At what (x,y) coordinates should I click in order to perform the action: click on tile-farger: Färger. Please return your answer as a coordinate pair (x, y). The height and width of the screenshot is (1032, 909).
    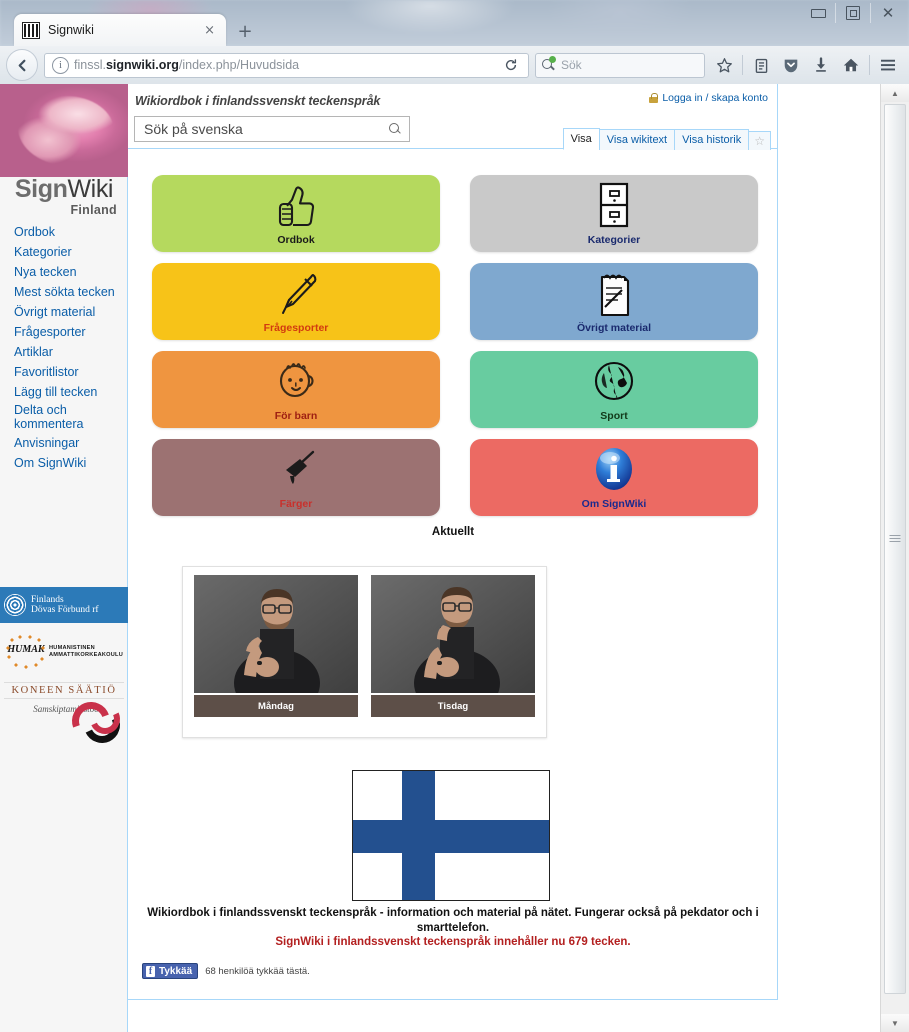
    Looking at the image, I should click on (296, 477).